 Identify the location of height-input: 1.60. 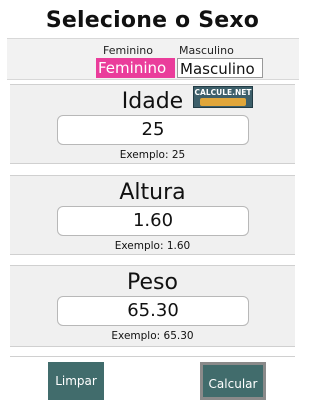
(153, 221).